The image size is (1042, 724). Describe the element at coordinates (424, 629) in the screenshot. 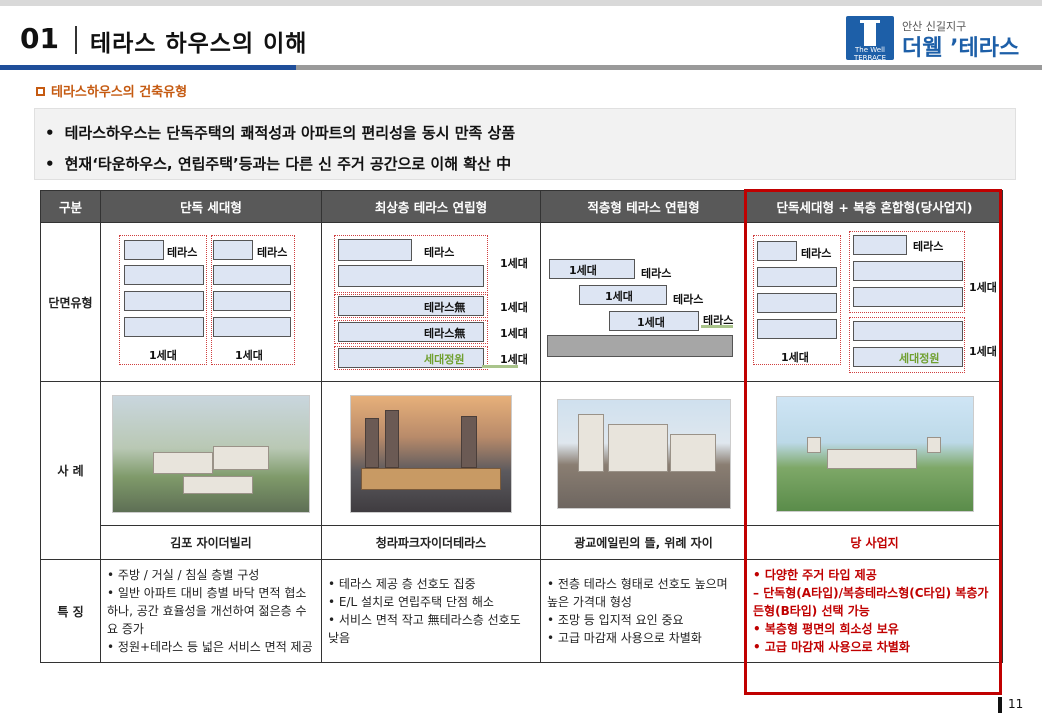

I see `list-item: • 서비스 면적 작고 無테라스층 선호도 낮음` at that location.